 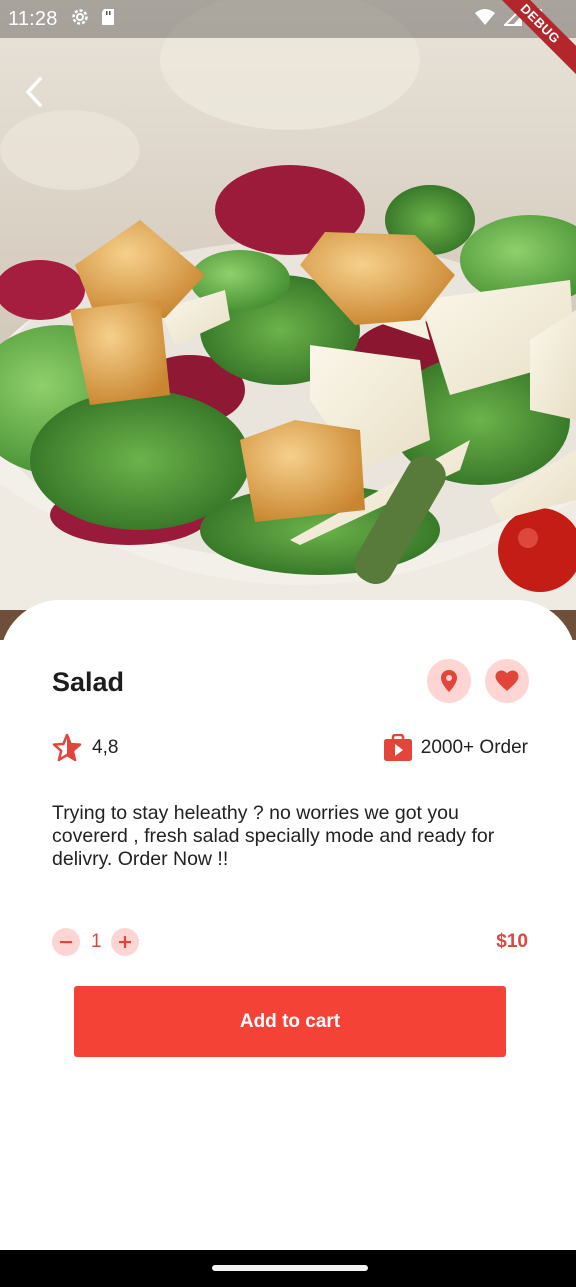 I want to click on system-navigation-bar, so click(x=288, y=1268).